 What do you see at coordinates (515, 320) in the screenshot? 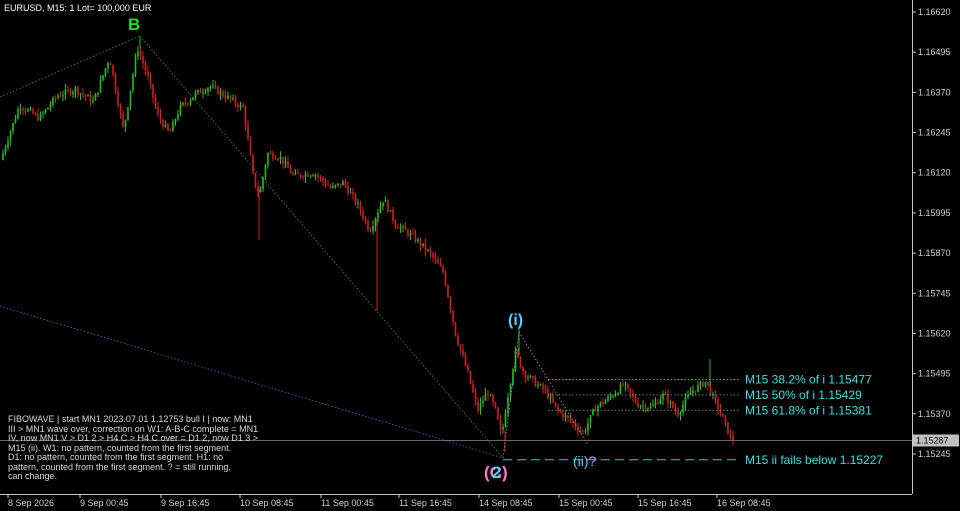
I see `wave-label-i: (i)` at bounding box center [515, 320].